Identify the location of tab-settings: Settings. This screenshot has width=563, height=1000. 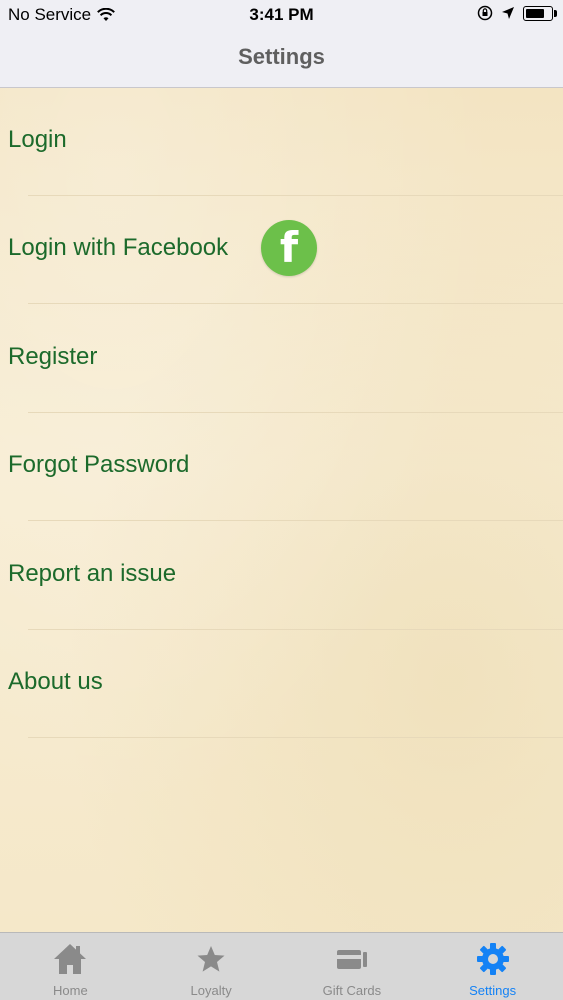
(492, 966).